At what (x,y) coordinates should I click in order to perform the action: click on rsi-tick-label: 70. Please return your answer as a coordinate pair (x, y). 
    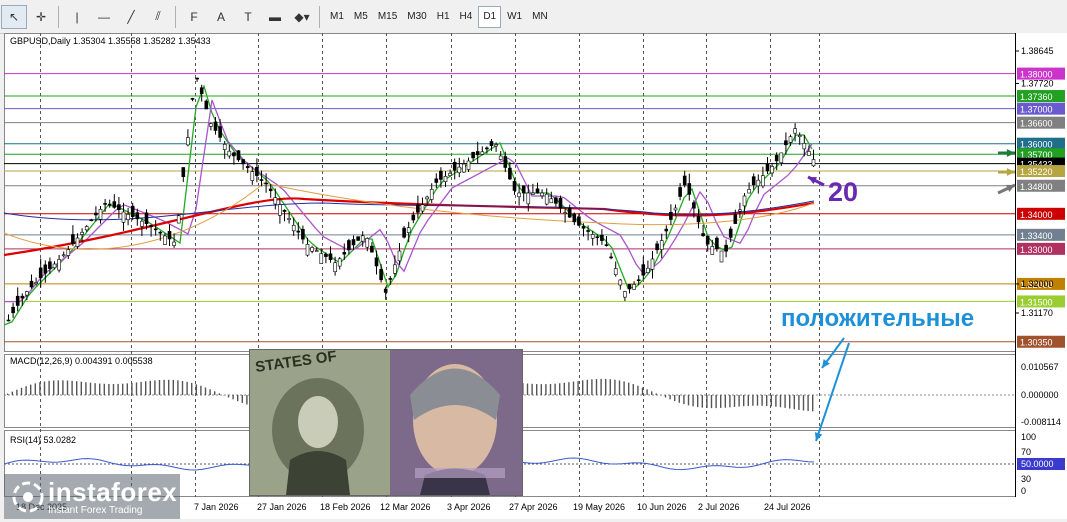
    Looking at the image, I should click on (1026, 452).